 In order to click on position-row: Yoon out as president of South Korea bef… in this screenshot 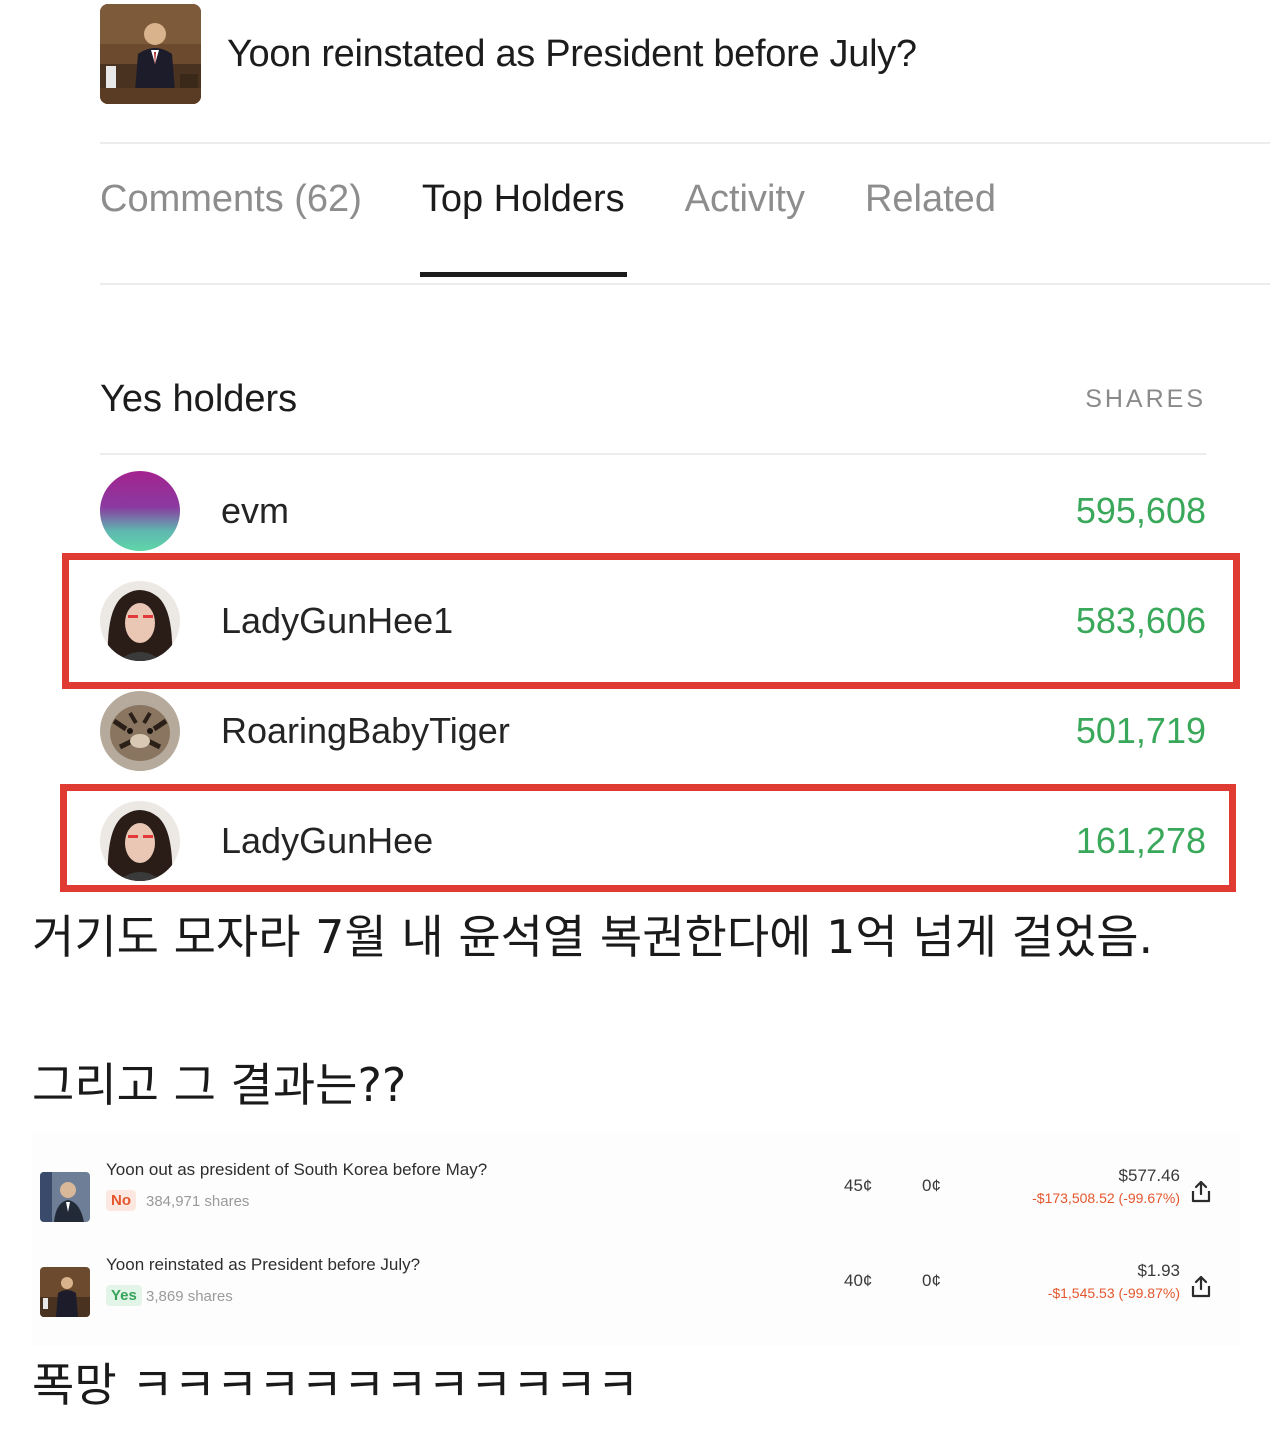, I will do `click(636, 1195)`.